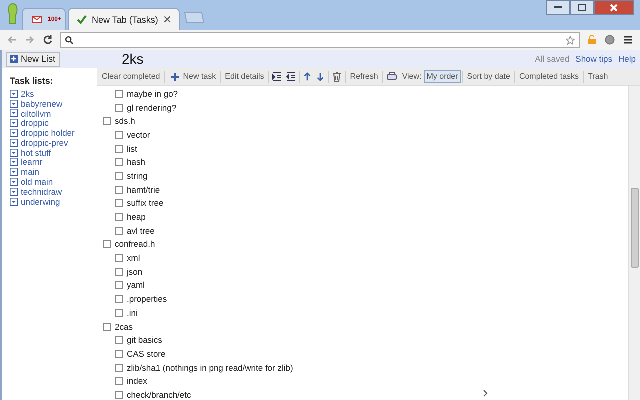  What do you see at coordinates (31, 81) in the screenshot?
I see `sidebar-heading: Task lists:` at bounding box center [31, 81].